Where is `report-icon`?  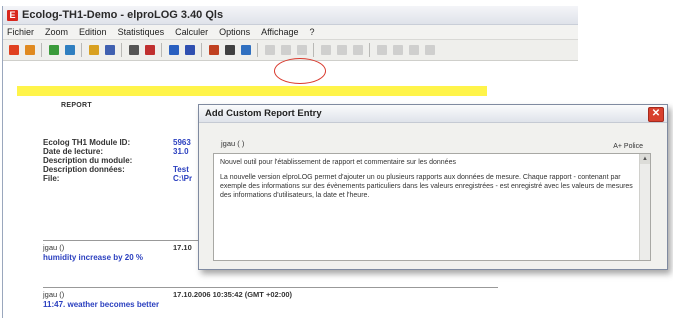
report-icon is located at coordinates (213, 50).